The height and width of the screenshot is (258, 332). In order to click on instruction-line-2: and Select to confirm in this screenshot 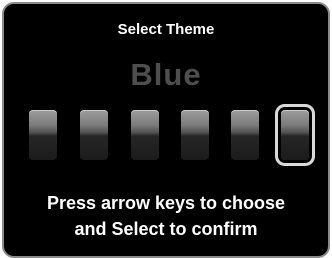, I will do `click(166, 229)`.